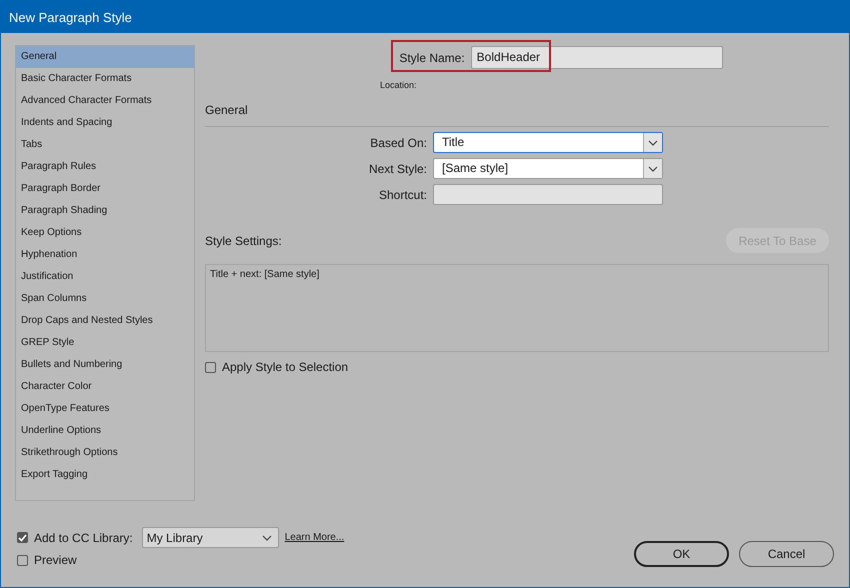  I want to click on dropdown: Title, so click(548, 142).